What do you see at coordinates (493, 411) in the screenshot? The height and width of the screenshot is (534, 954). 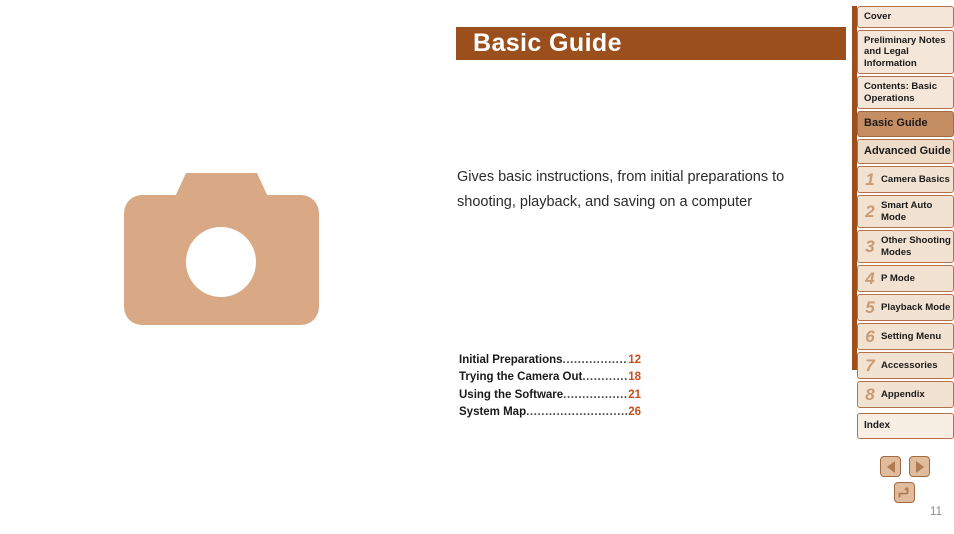 I see `toc-entry-label: System Map` at bounding box center [493, 411].